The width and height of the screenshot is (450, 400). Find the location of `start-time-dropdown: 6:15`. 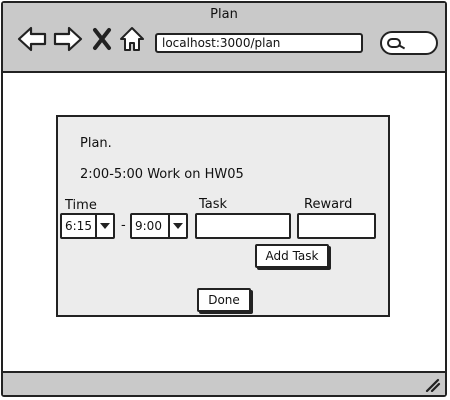

start-time-dropdown: 6:15 is located at coordinates (87, 226).